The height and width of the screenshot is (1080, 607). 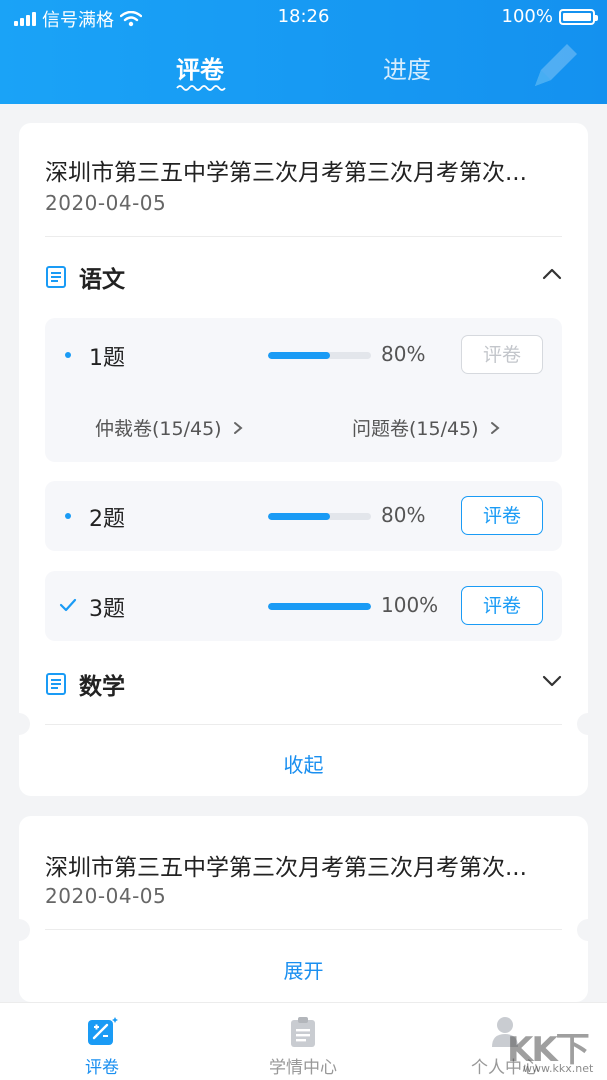 What do you see at coordinates (303, 1032) in the screenshot?
I see `clipboard-icon` at bounding box center [303, 1032].